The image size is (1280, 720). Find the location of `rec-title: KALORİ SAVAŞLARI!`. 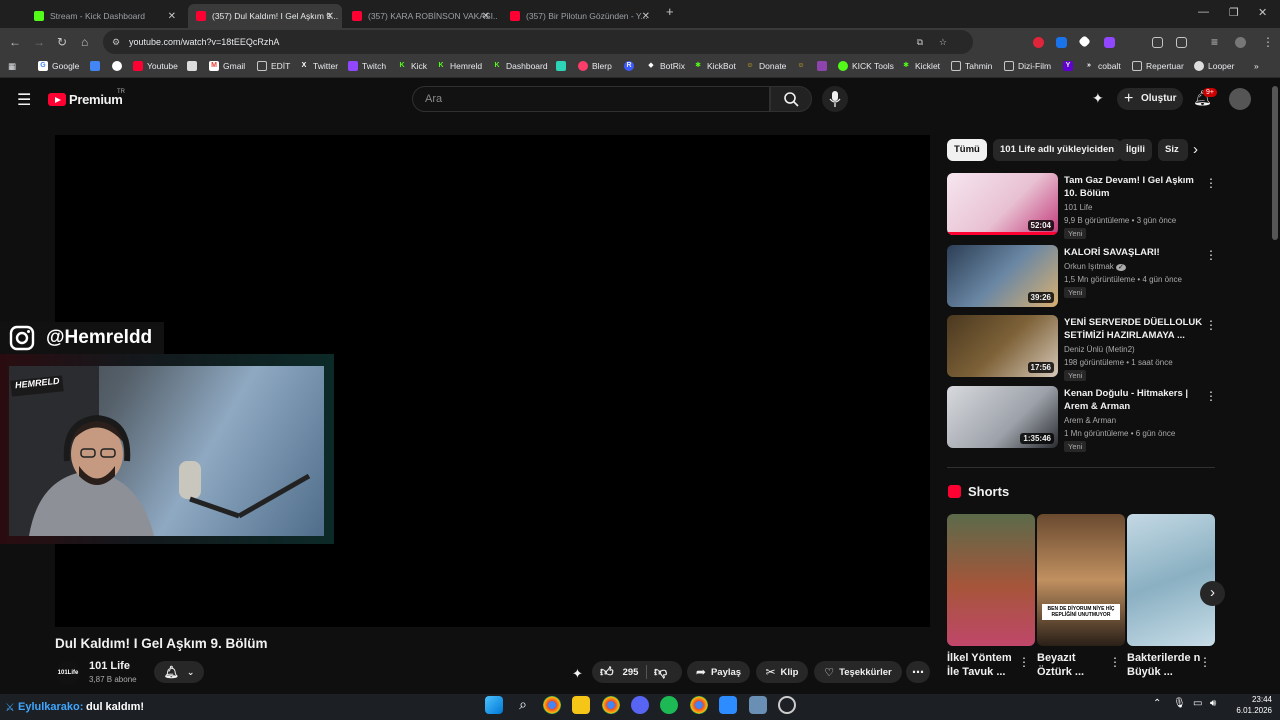

rec-title: KALORİ SAVAŞLARI! is located at coordinates (1134, 252).